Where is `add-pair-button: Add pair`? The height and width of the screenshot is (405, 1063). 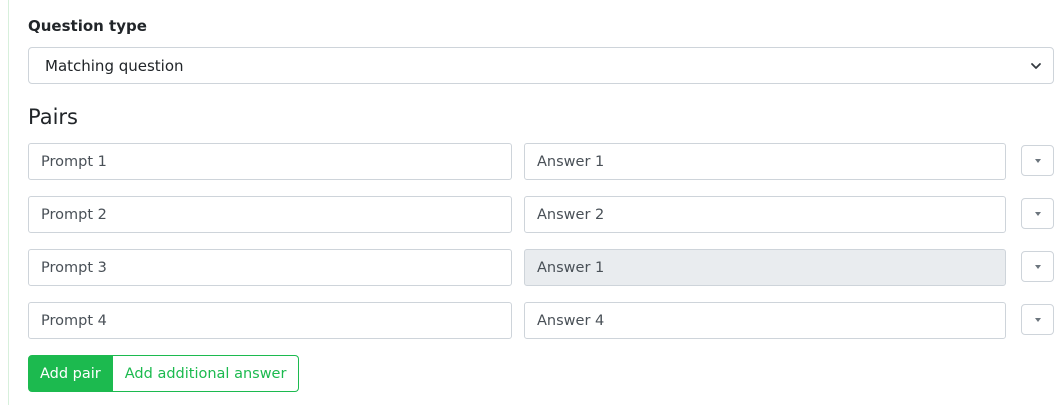
add-pair-button: Add pair is located at coordinates (70, 373).